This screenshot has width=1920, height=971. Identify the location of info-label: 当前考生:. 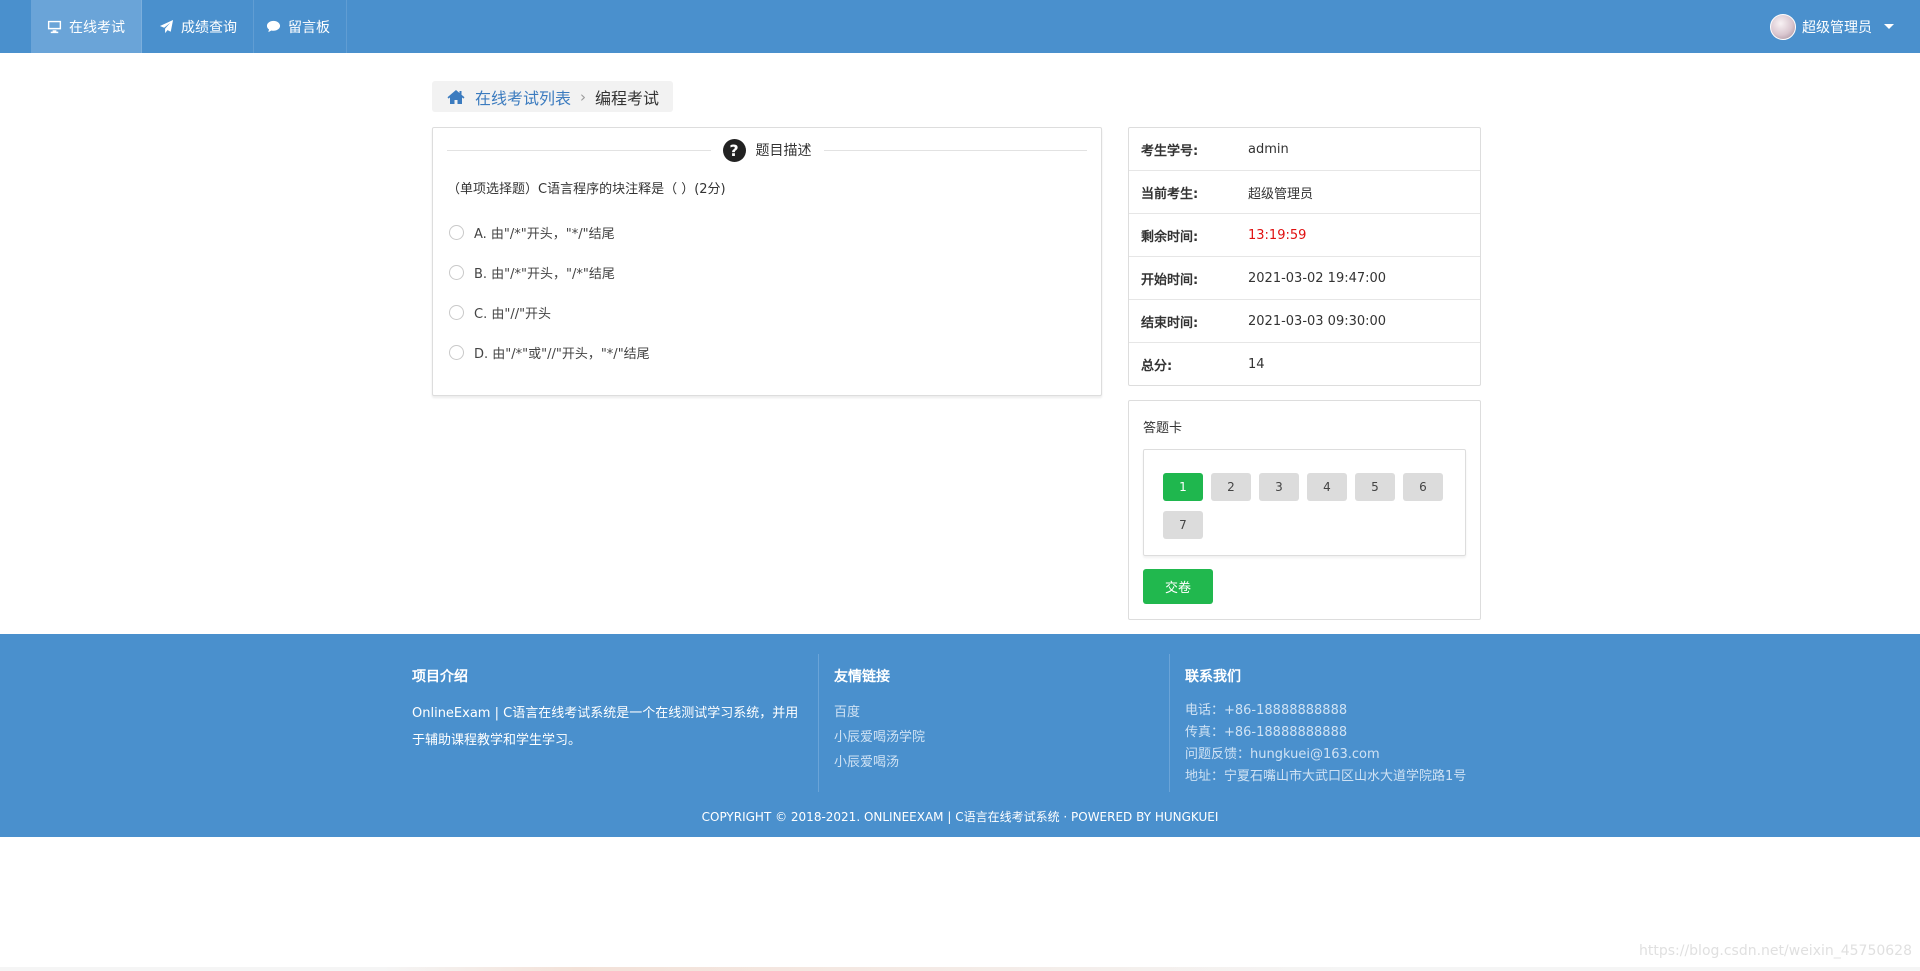
(1170, 194).